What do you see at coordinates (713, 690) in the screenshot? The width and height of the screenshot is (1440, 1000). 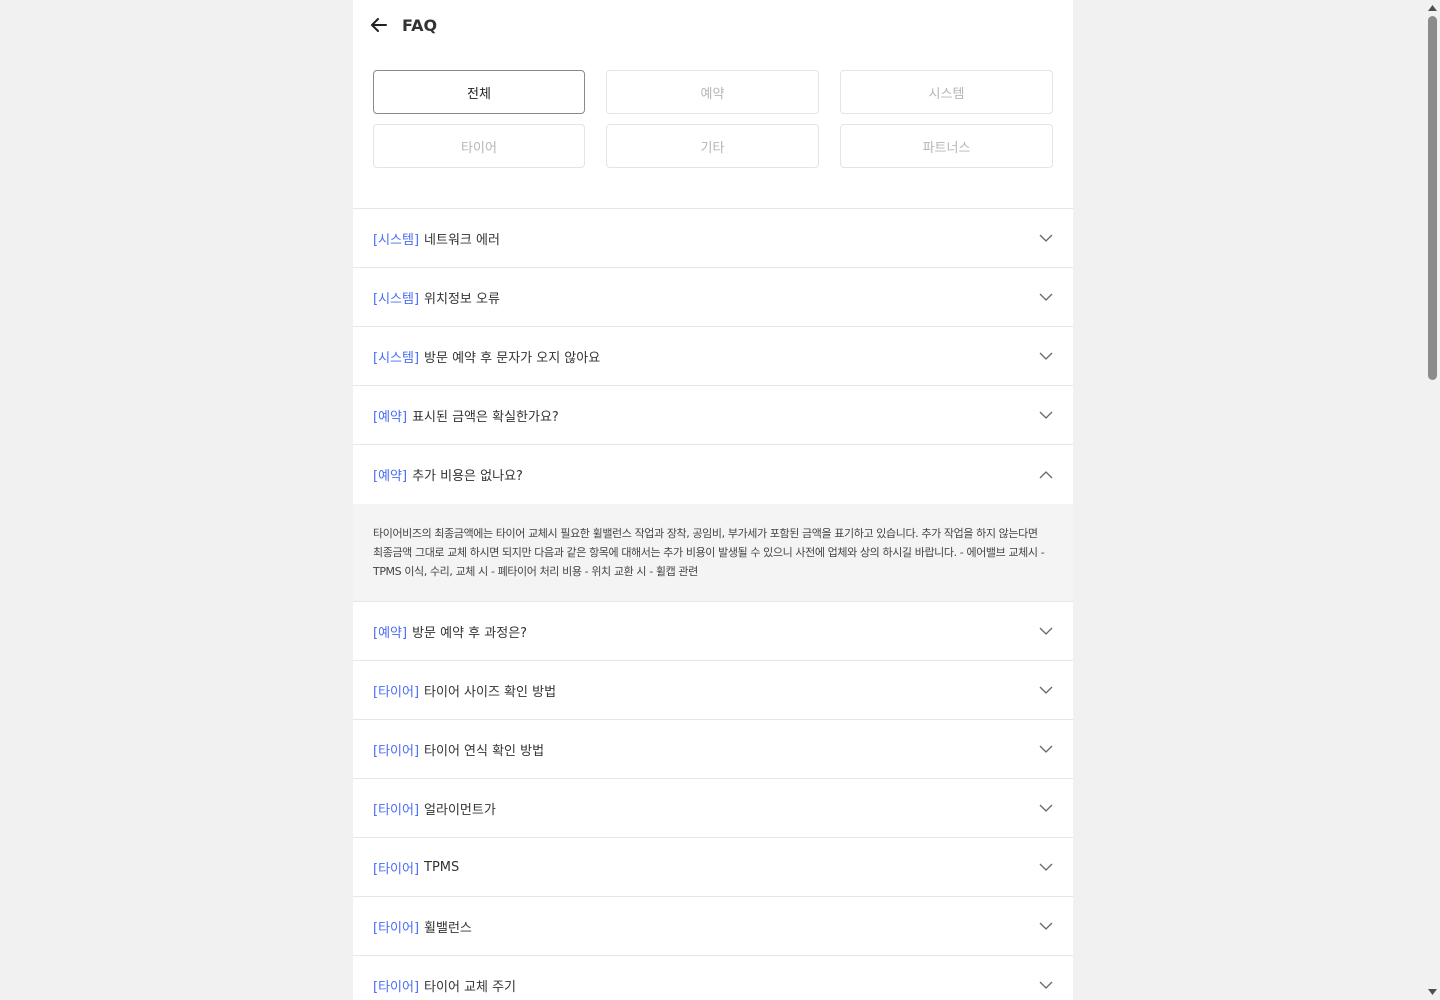 I see `faq-item: [타이어] 타이어 사이즈 확인 방법` at bounding box center [713, 690].